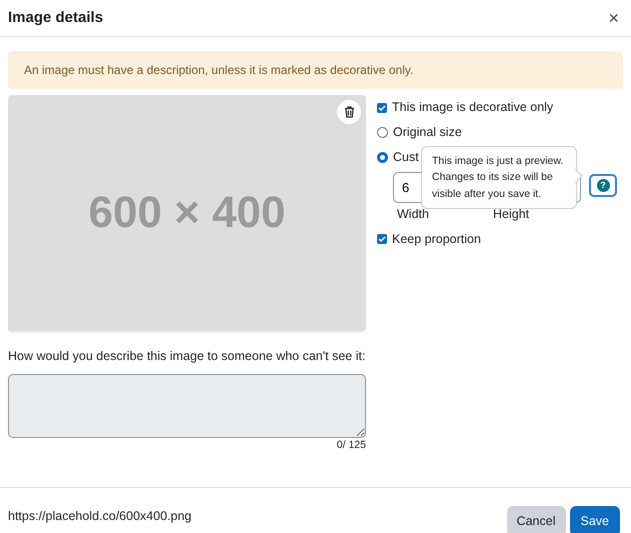 The height and width of the screenshot is (533, 631). I want to click on help-icon: ?, so click(603, 185).